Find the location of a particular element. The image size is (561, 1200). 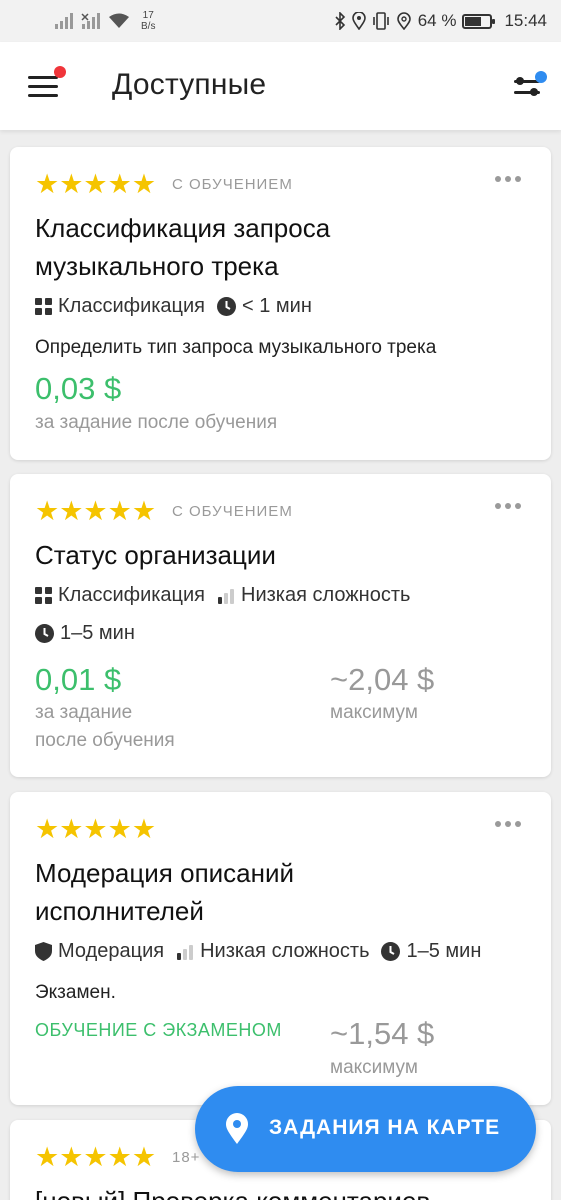

max-price: ~1,54 $ is located at coordinates (382, 1033).